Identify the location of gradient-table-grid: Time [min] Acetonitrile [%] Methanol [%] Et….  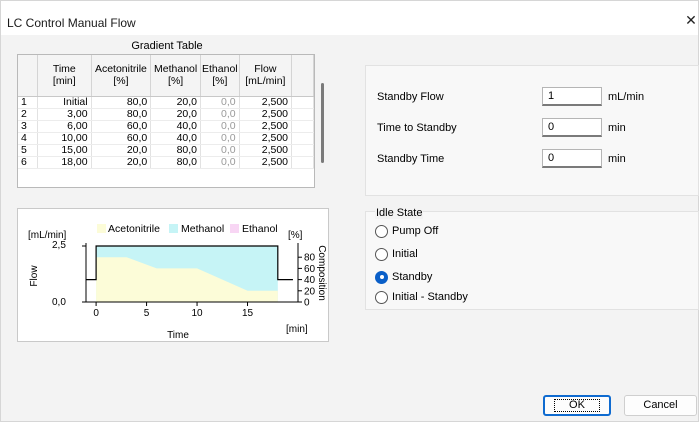
(166, 112).